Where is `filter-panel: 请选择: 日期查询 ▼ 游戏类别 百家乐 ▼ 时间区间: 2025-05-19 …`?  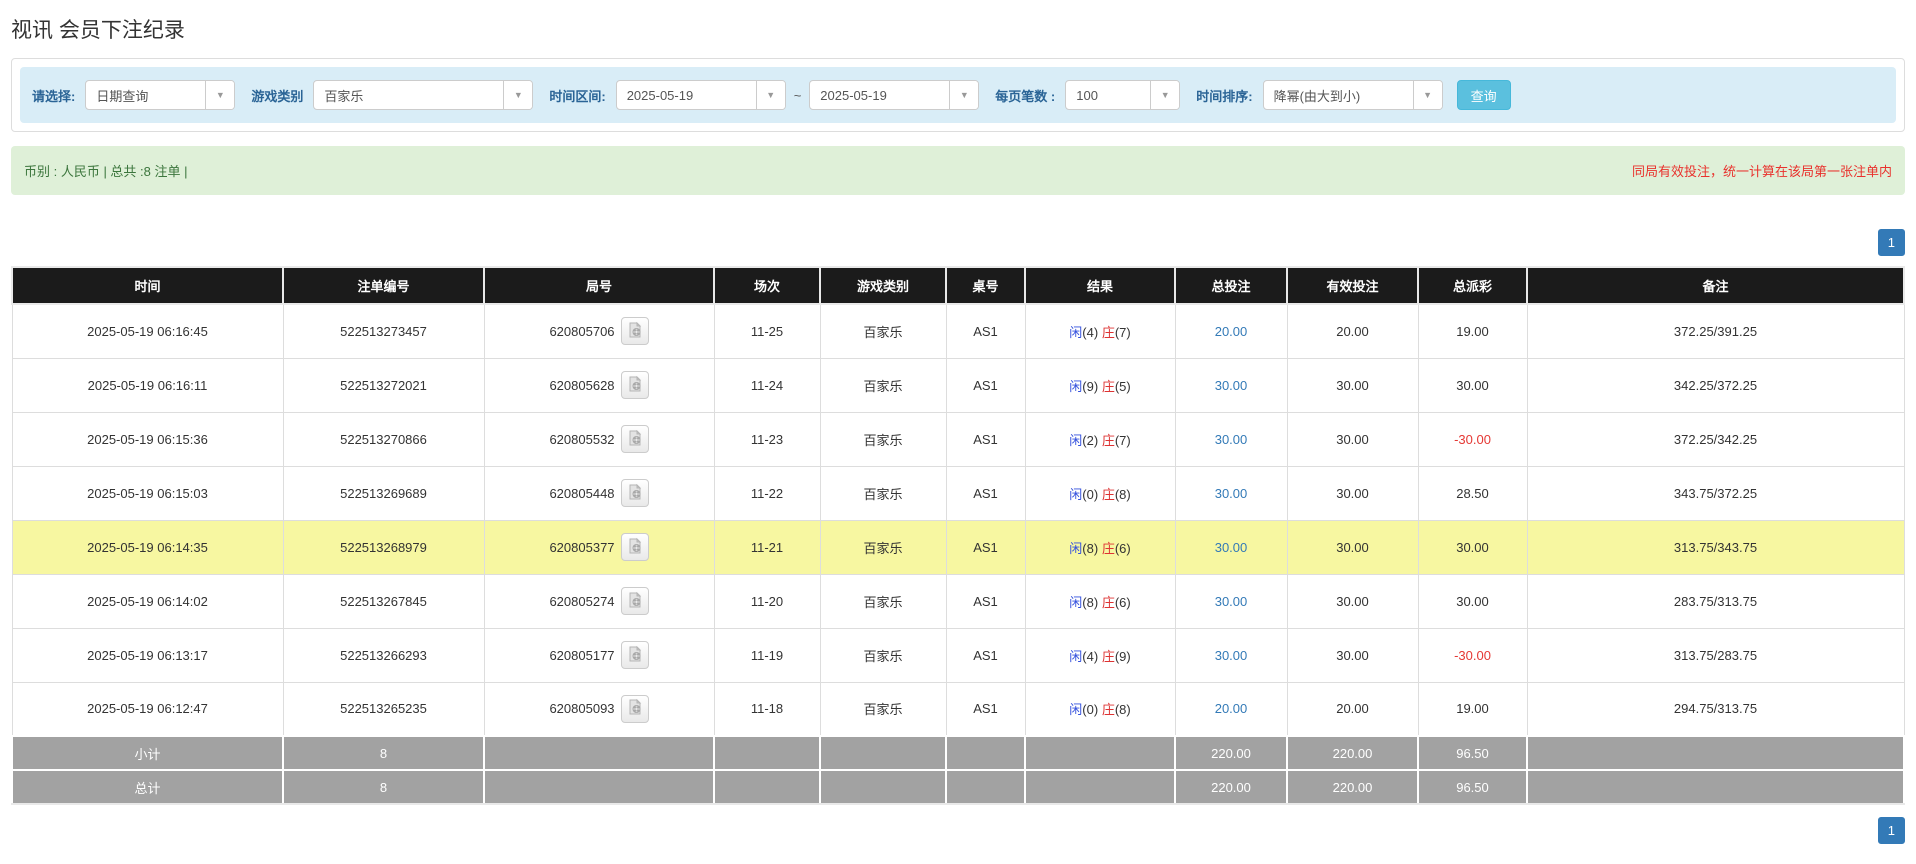
filter-panel: 请选择: 日期查询 ▼ 游戏类别 百家乐 ▼ 时间区间: 2025-05-19 … is located at coordinates (958, 95).